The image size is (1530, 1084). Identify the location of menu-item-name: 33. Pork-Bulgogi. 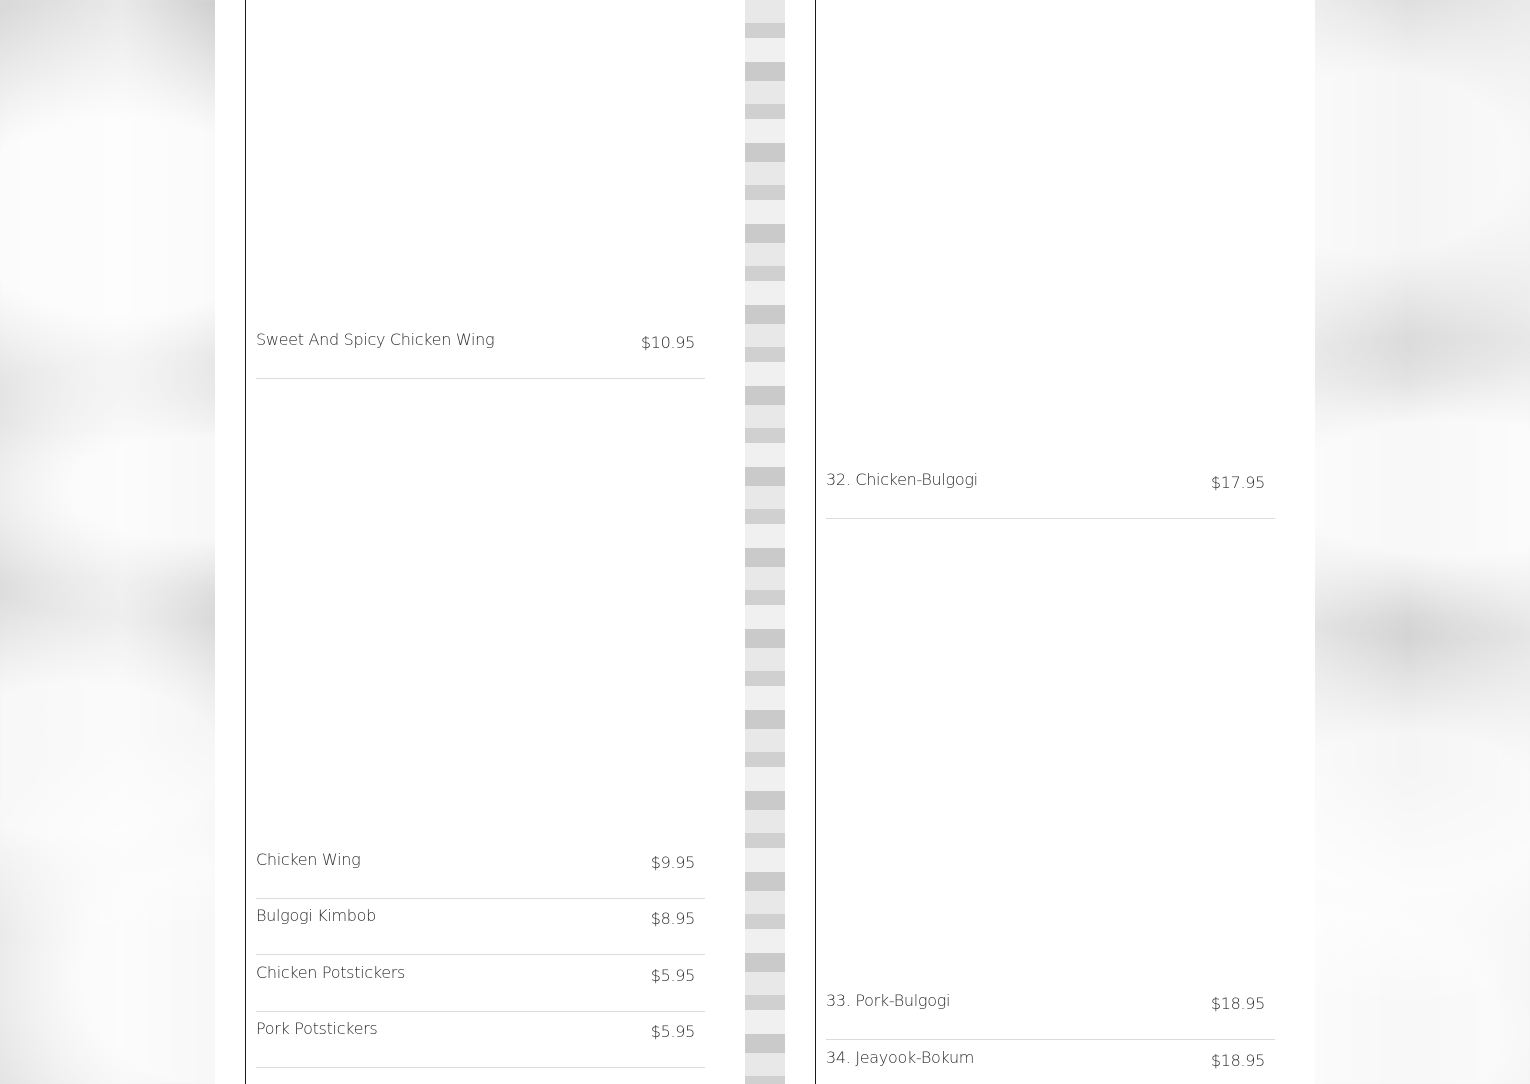
(888, 1000).